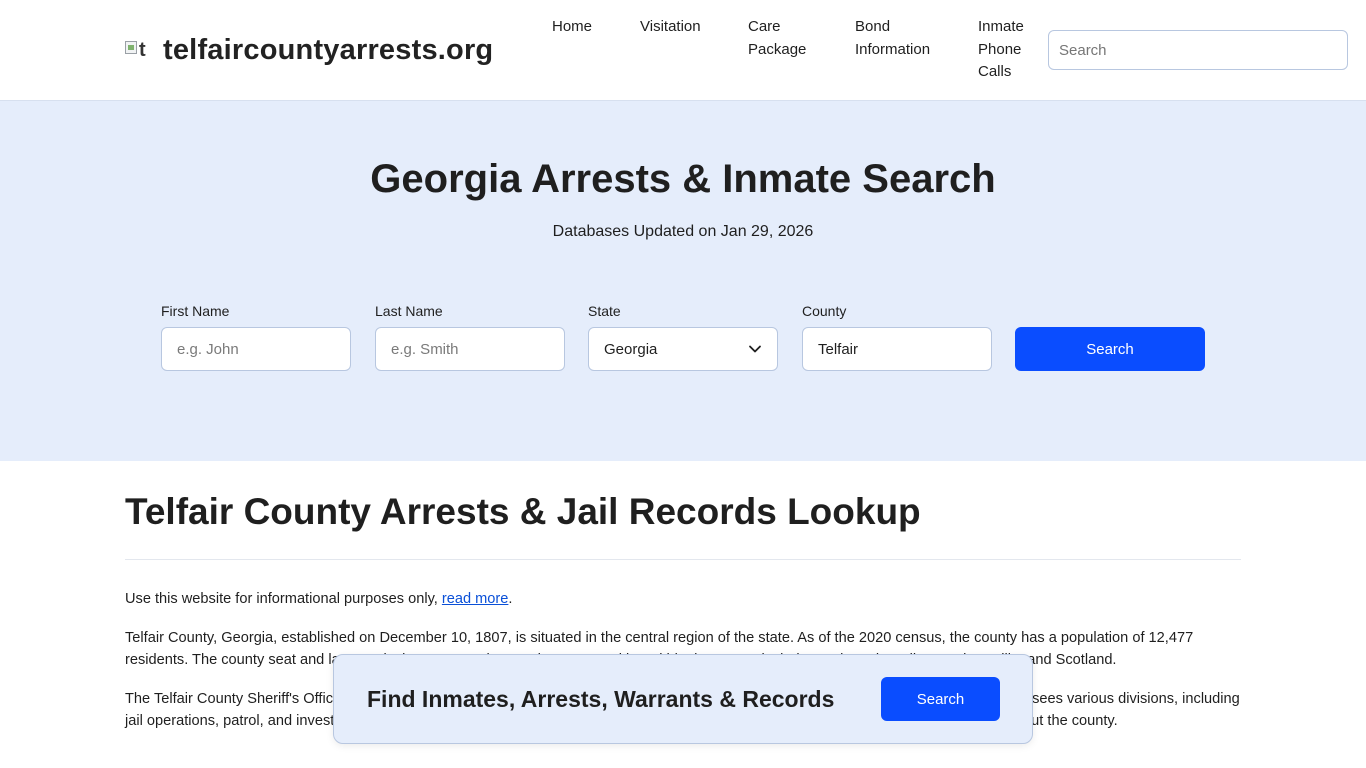 The width and height of the screenshot is (1366, 768). Describe the element at coordinates (510, 599) in the screenshot. I see `disclaimer-end: .` at that location.